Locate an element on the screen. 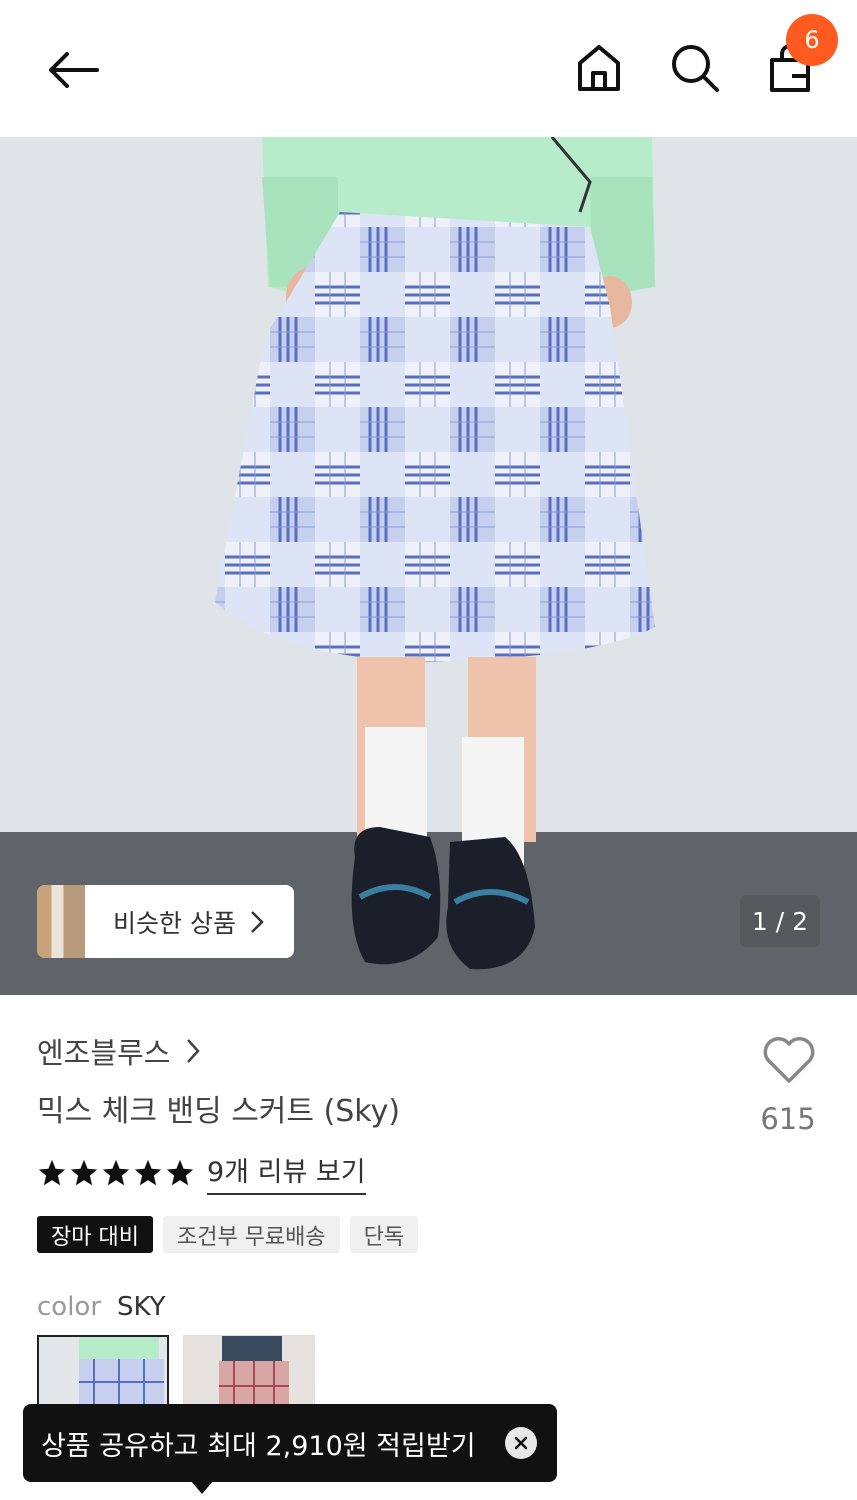 The height and width of the screenshot is (1500, 857). cart-count-badge: 6 is located at coordinates (812, 40).